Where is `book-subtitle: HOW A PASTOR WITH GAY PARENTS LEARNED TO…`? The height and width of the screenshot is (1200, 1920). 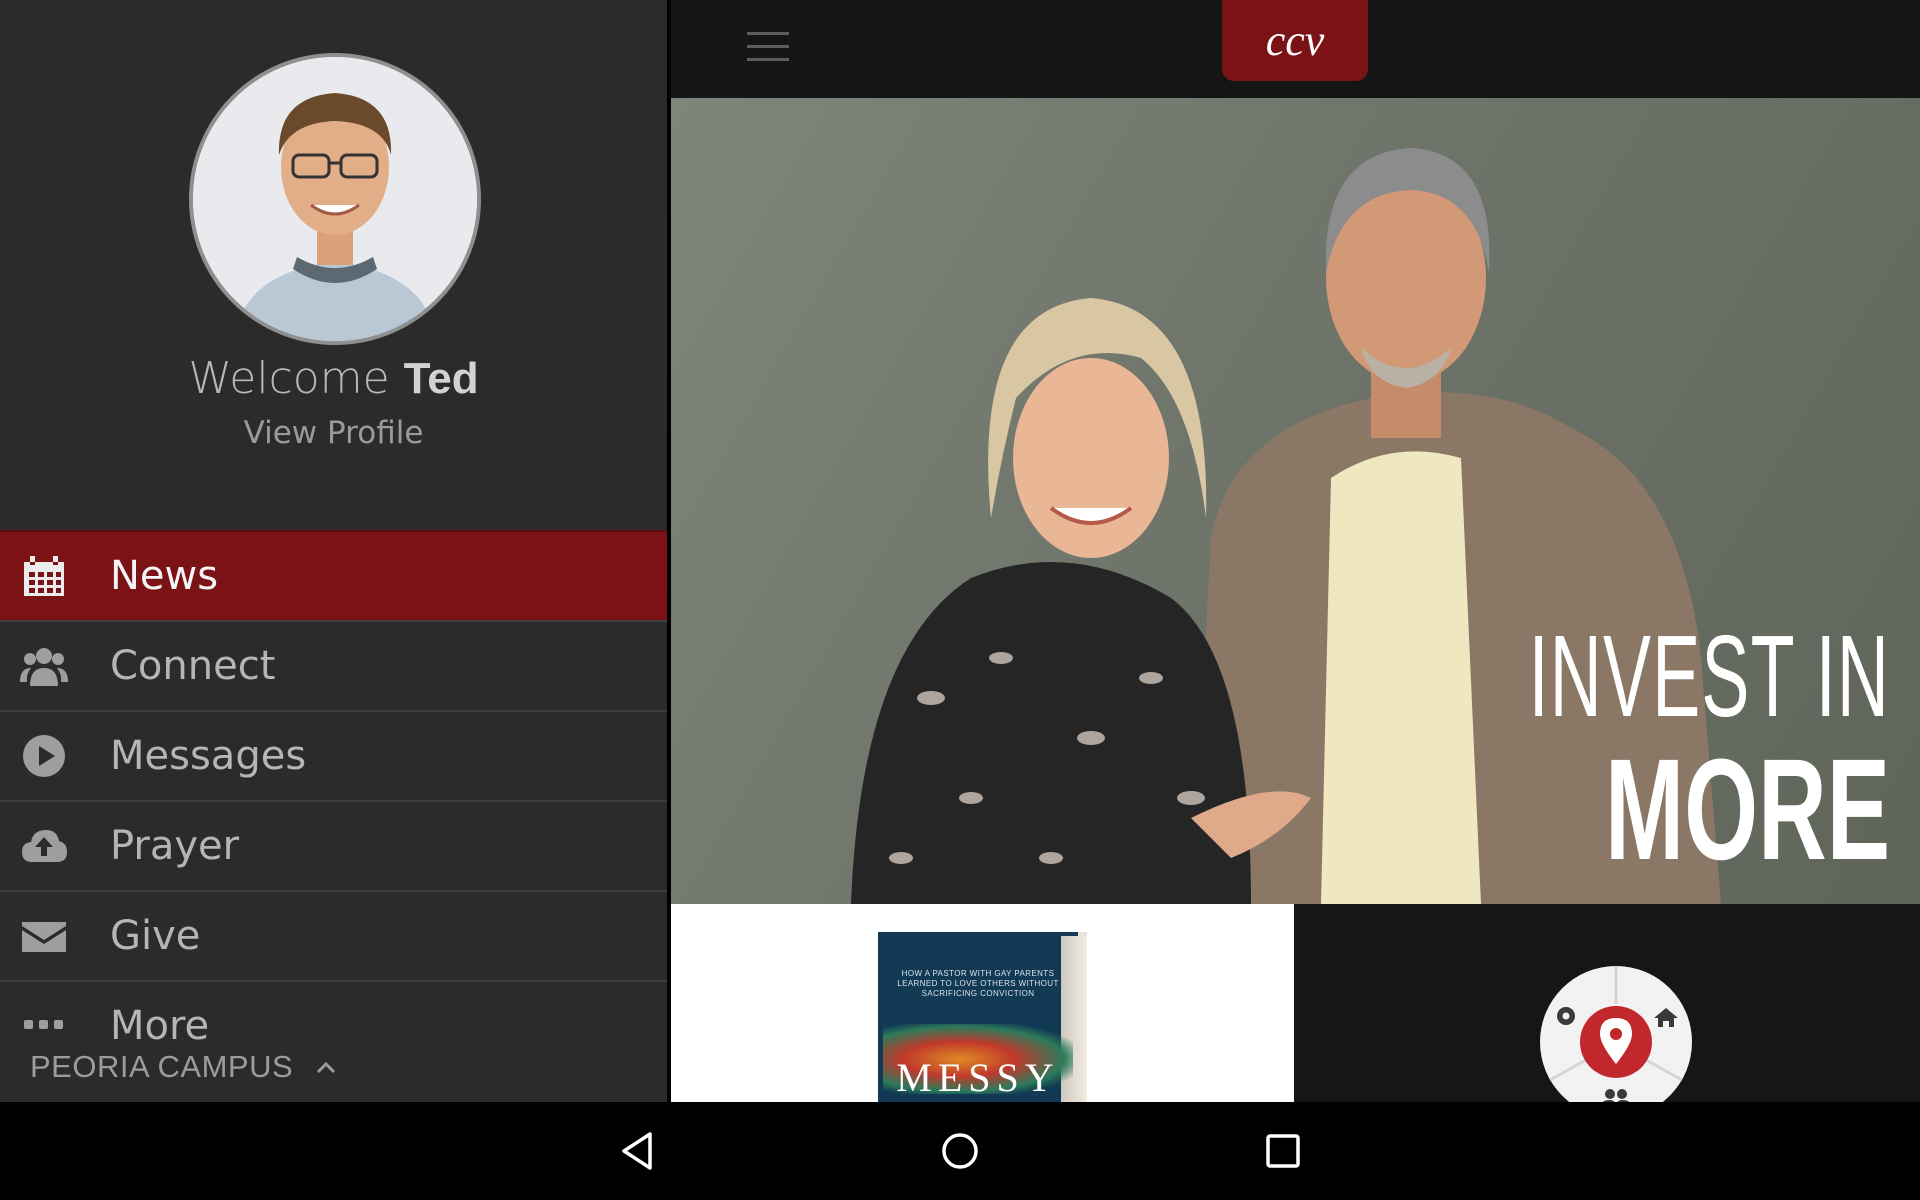 book-subtitle: HOW A PASTOR WITH GAY PARENTS LEARNED TO… is located at coordinates (978, 983).